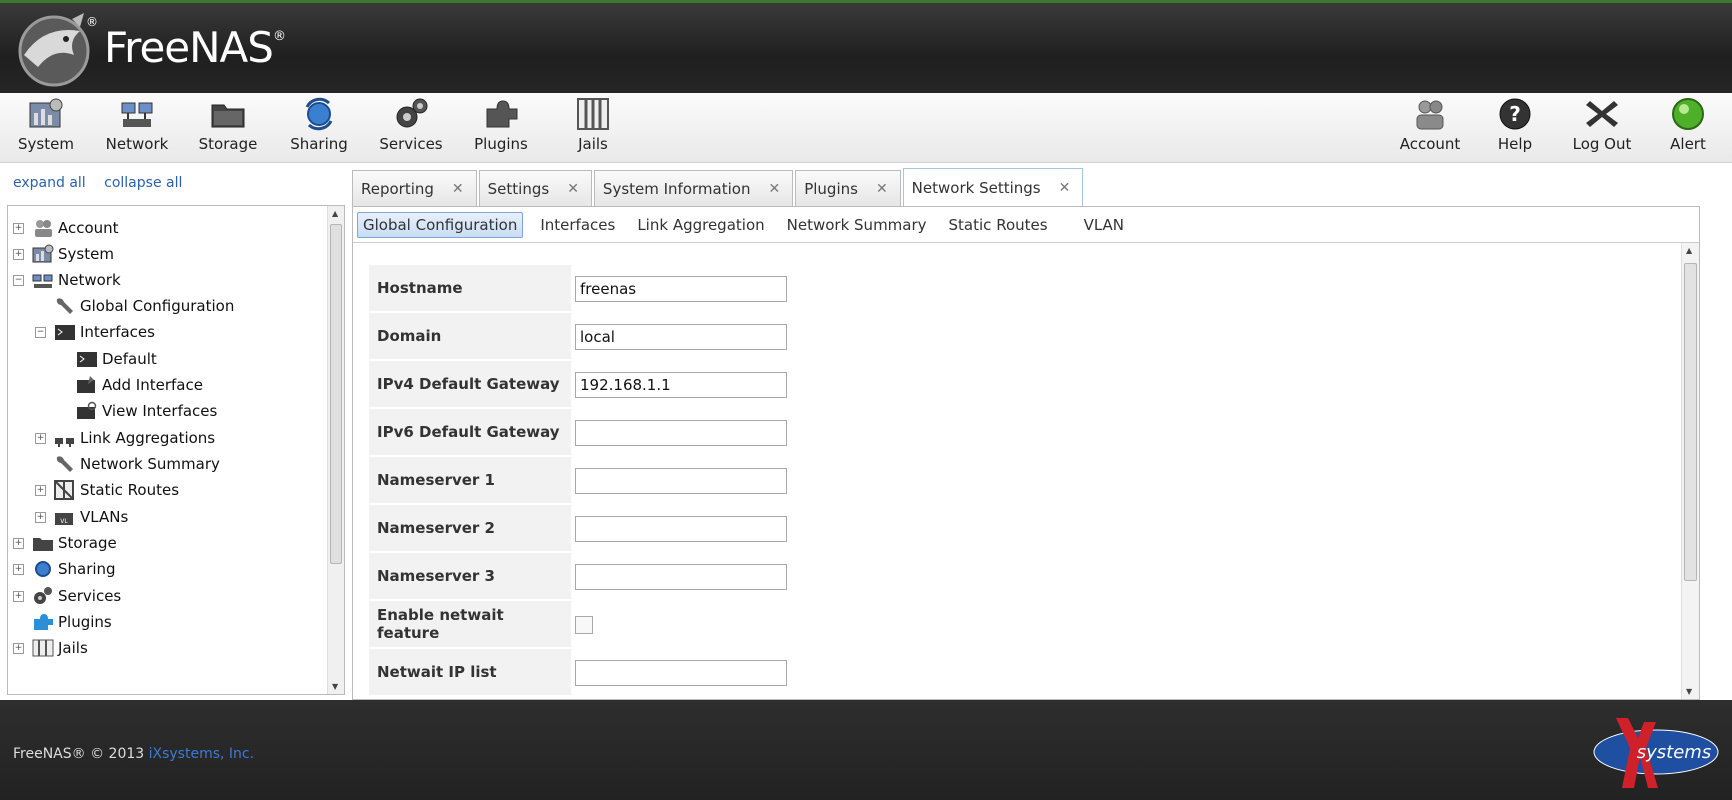 The width and height of the screenshot is (1732, 800). What do you see at coordinates (64, 569) in the screenshot?
I see `tree-item-sharing: + Sharing` at bounding box center [64, 569].